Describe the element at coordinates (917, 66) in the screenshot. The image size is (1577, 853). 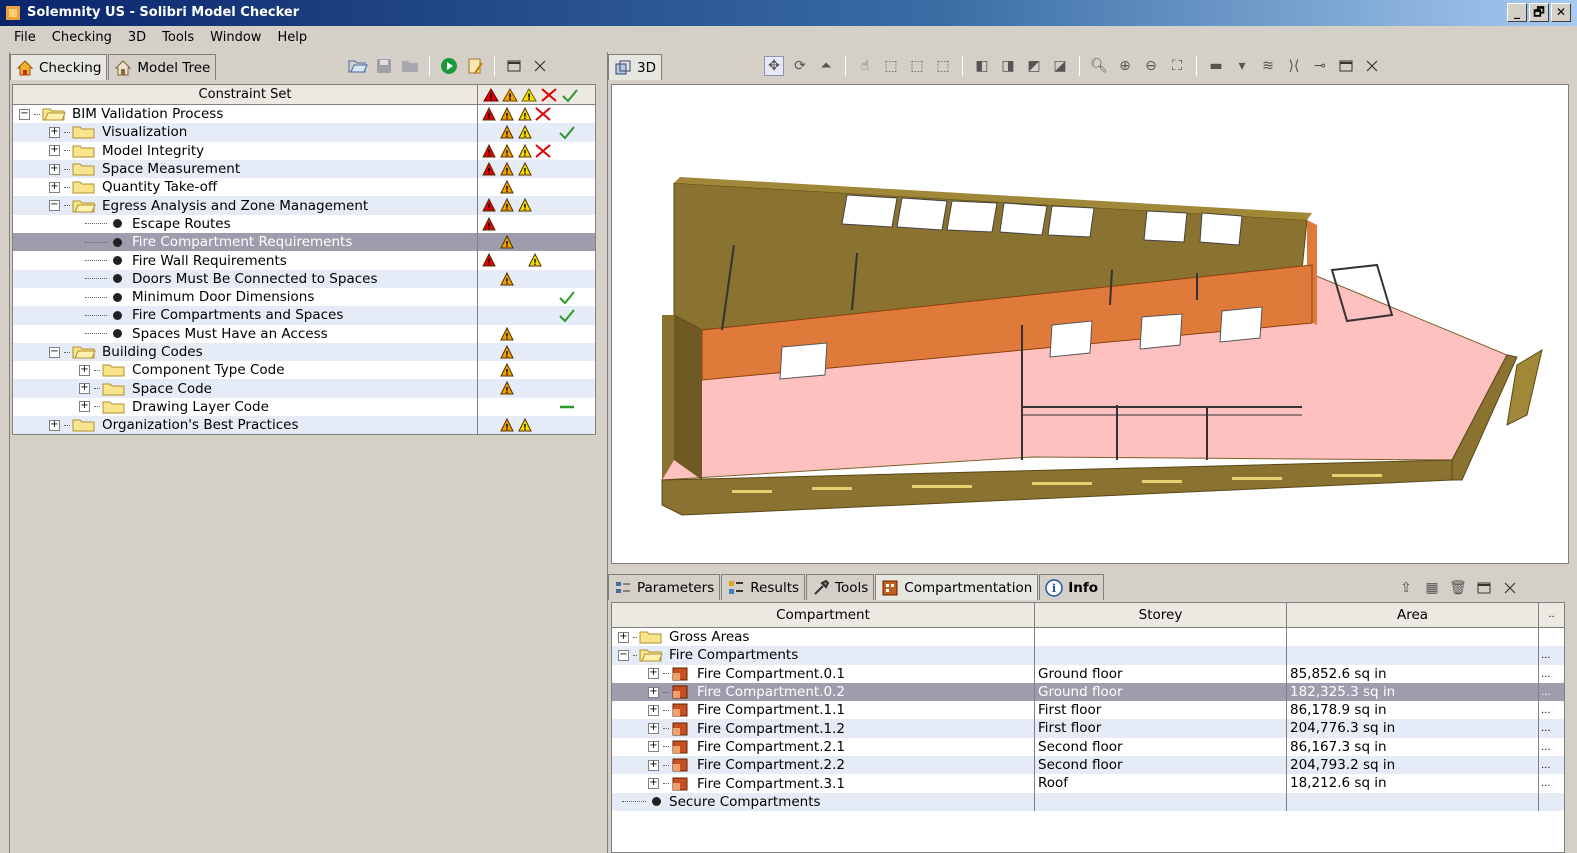
I see `select-add-icon: ⬚` at that location.